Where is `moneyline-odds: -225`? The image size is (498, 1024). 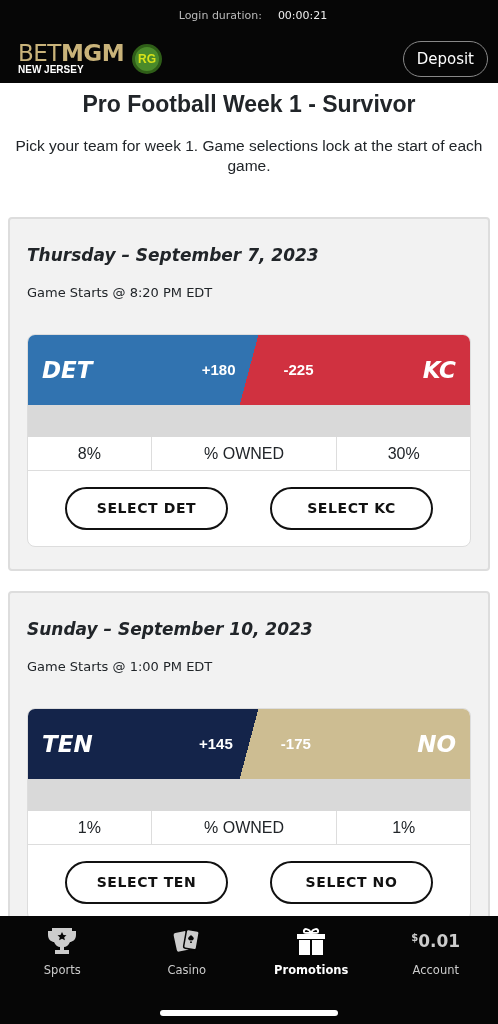
moneyline-odds: -225 is located at coordinates (298, 370).